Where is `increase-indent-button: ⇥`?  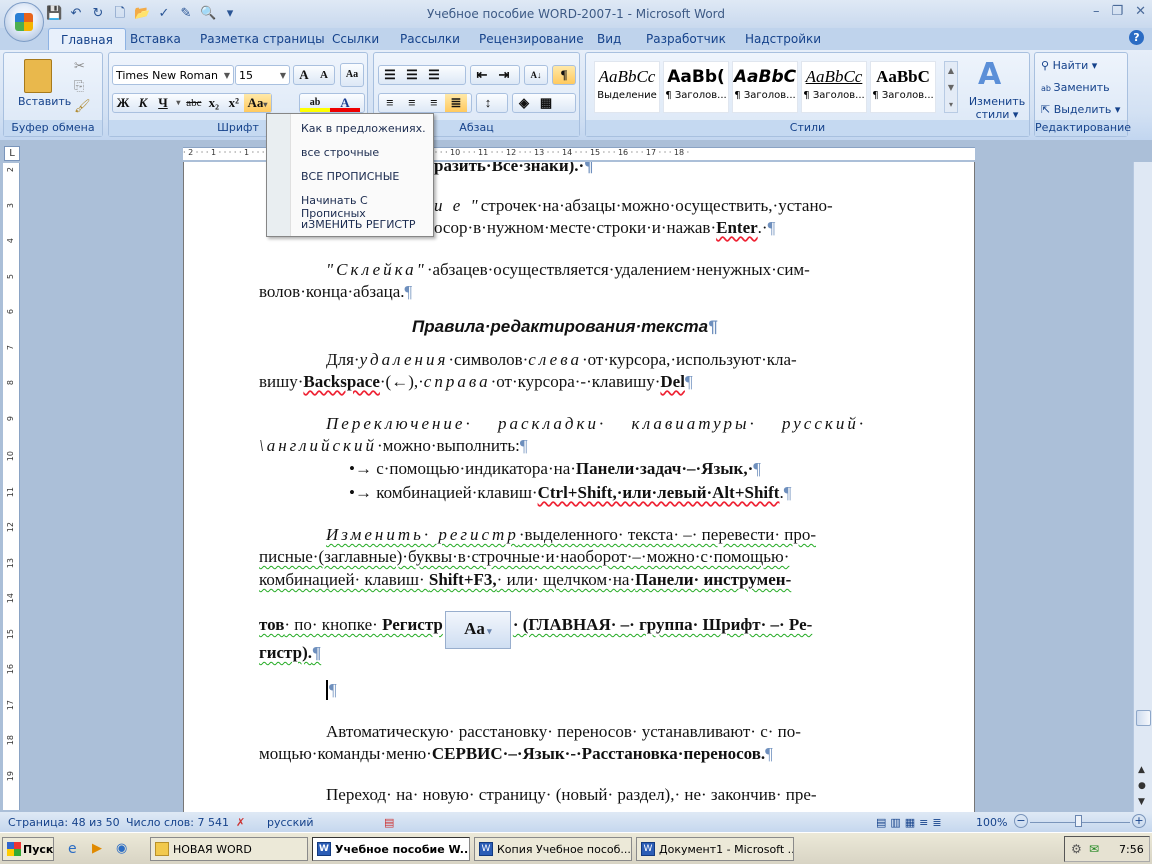
increase-indent-button: ⇥ is located at coordinates (504, 75).